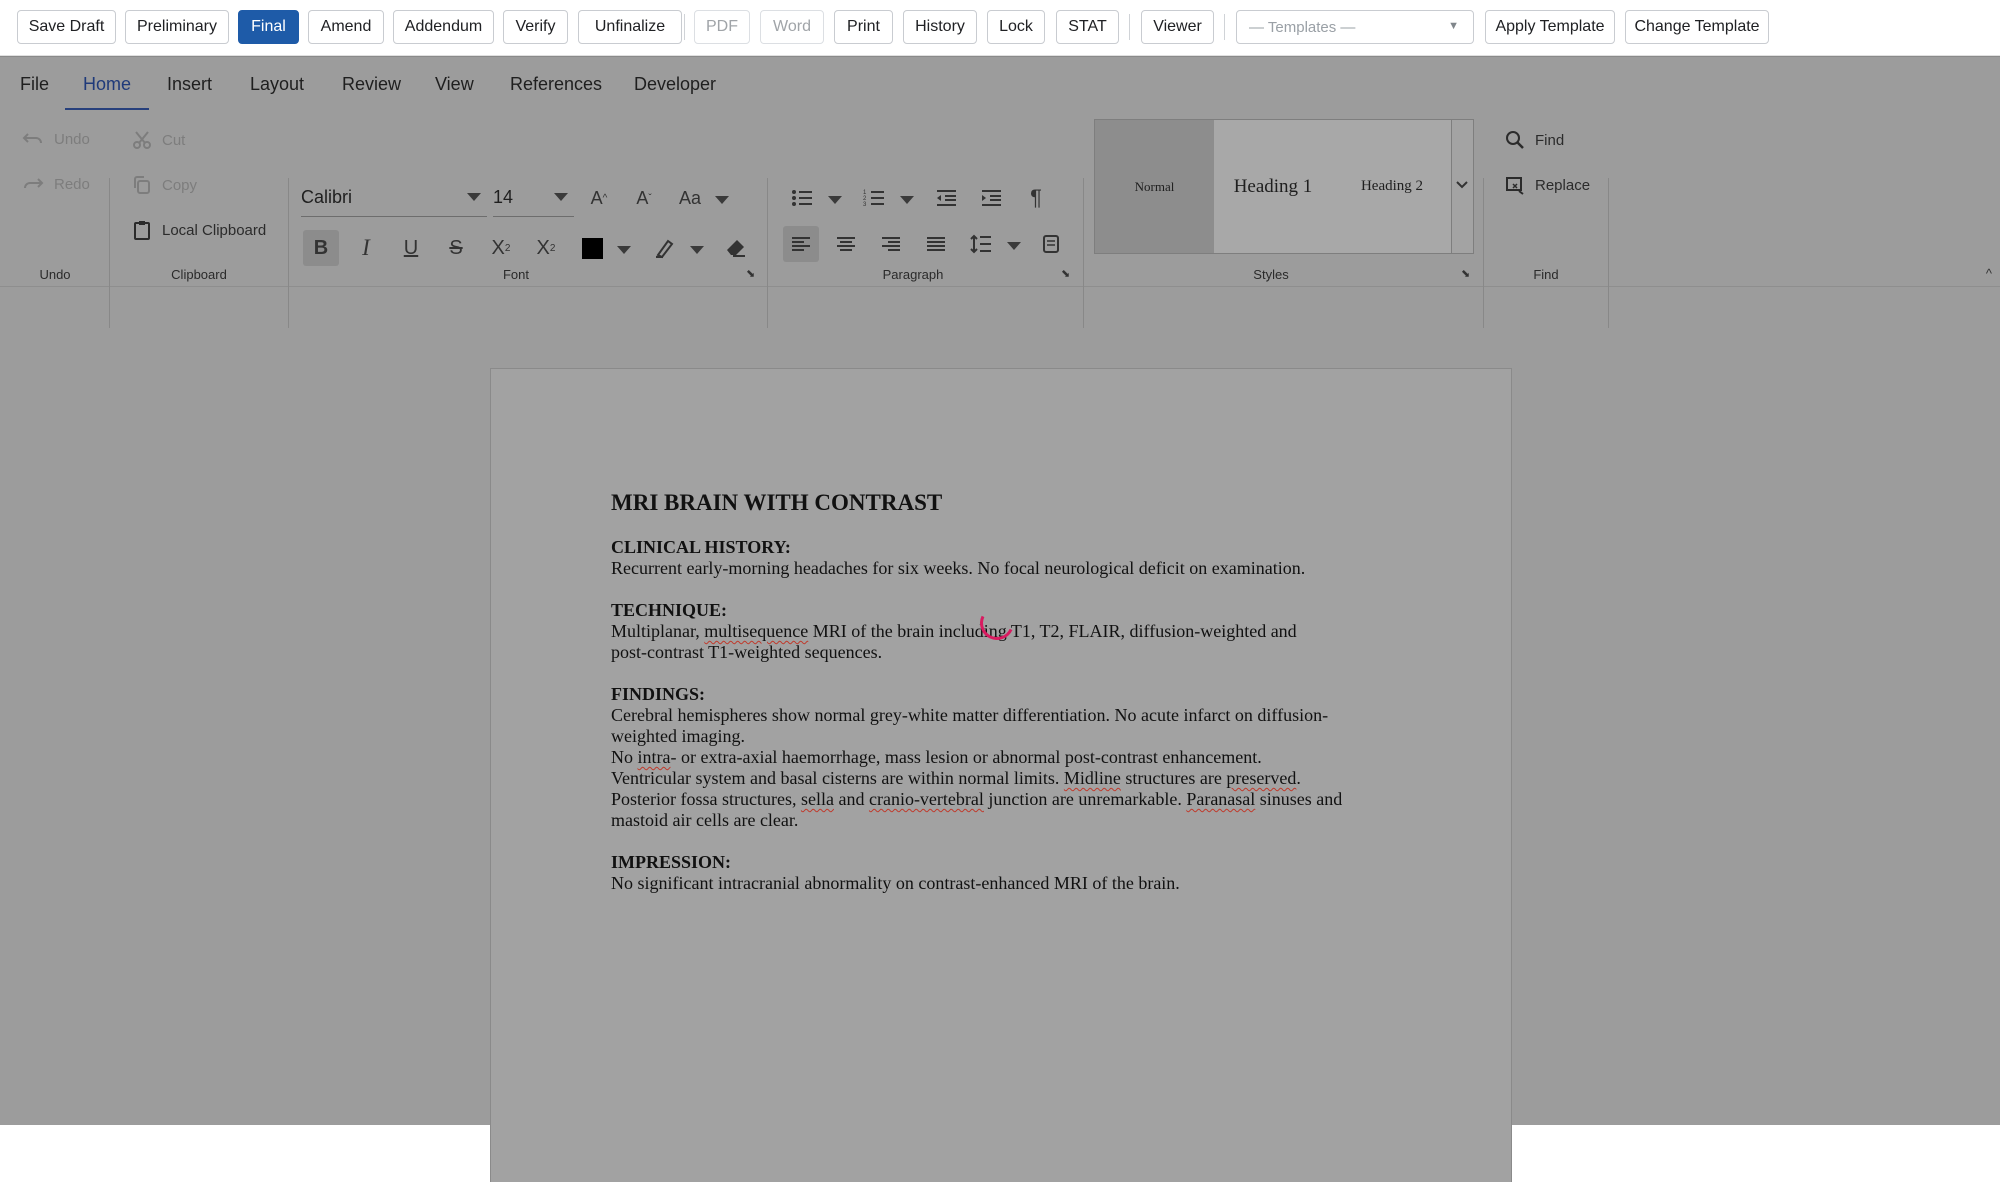 The image size is (2000, 1182). Describe the element at coordinates (946, 198) in the screenshot. I see `decrease-indent-icon` at that location.